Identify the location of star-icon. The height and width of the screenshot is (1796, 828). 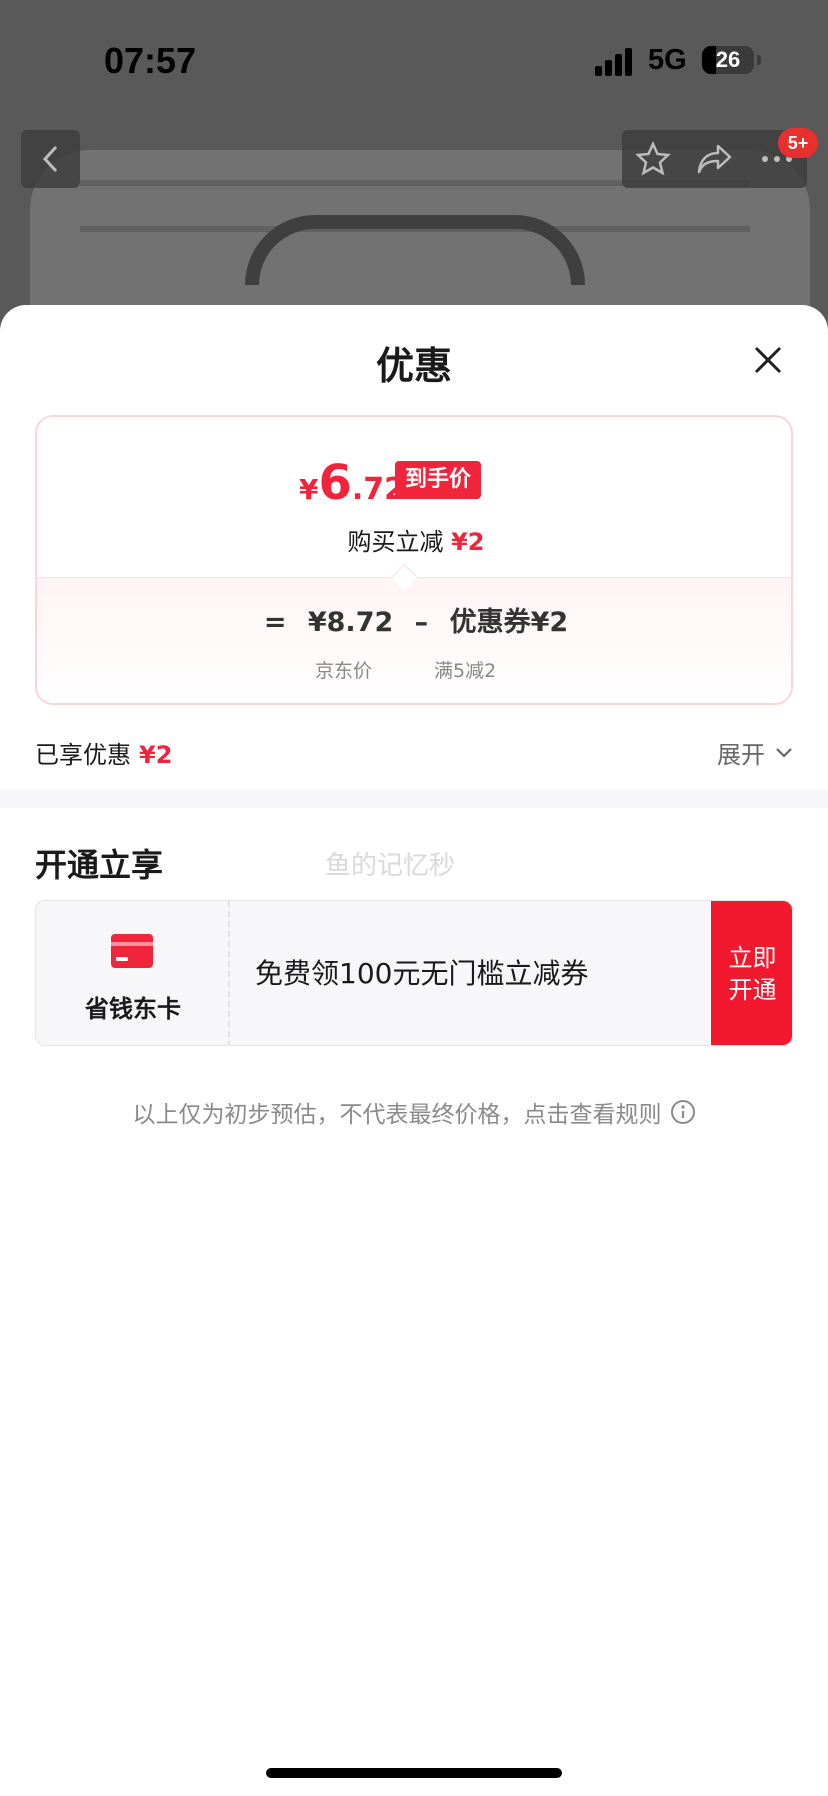
(652, 159).